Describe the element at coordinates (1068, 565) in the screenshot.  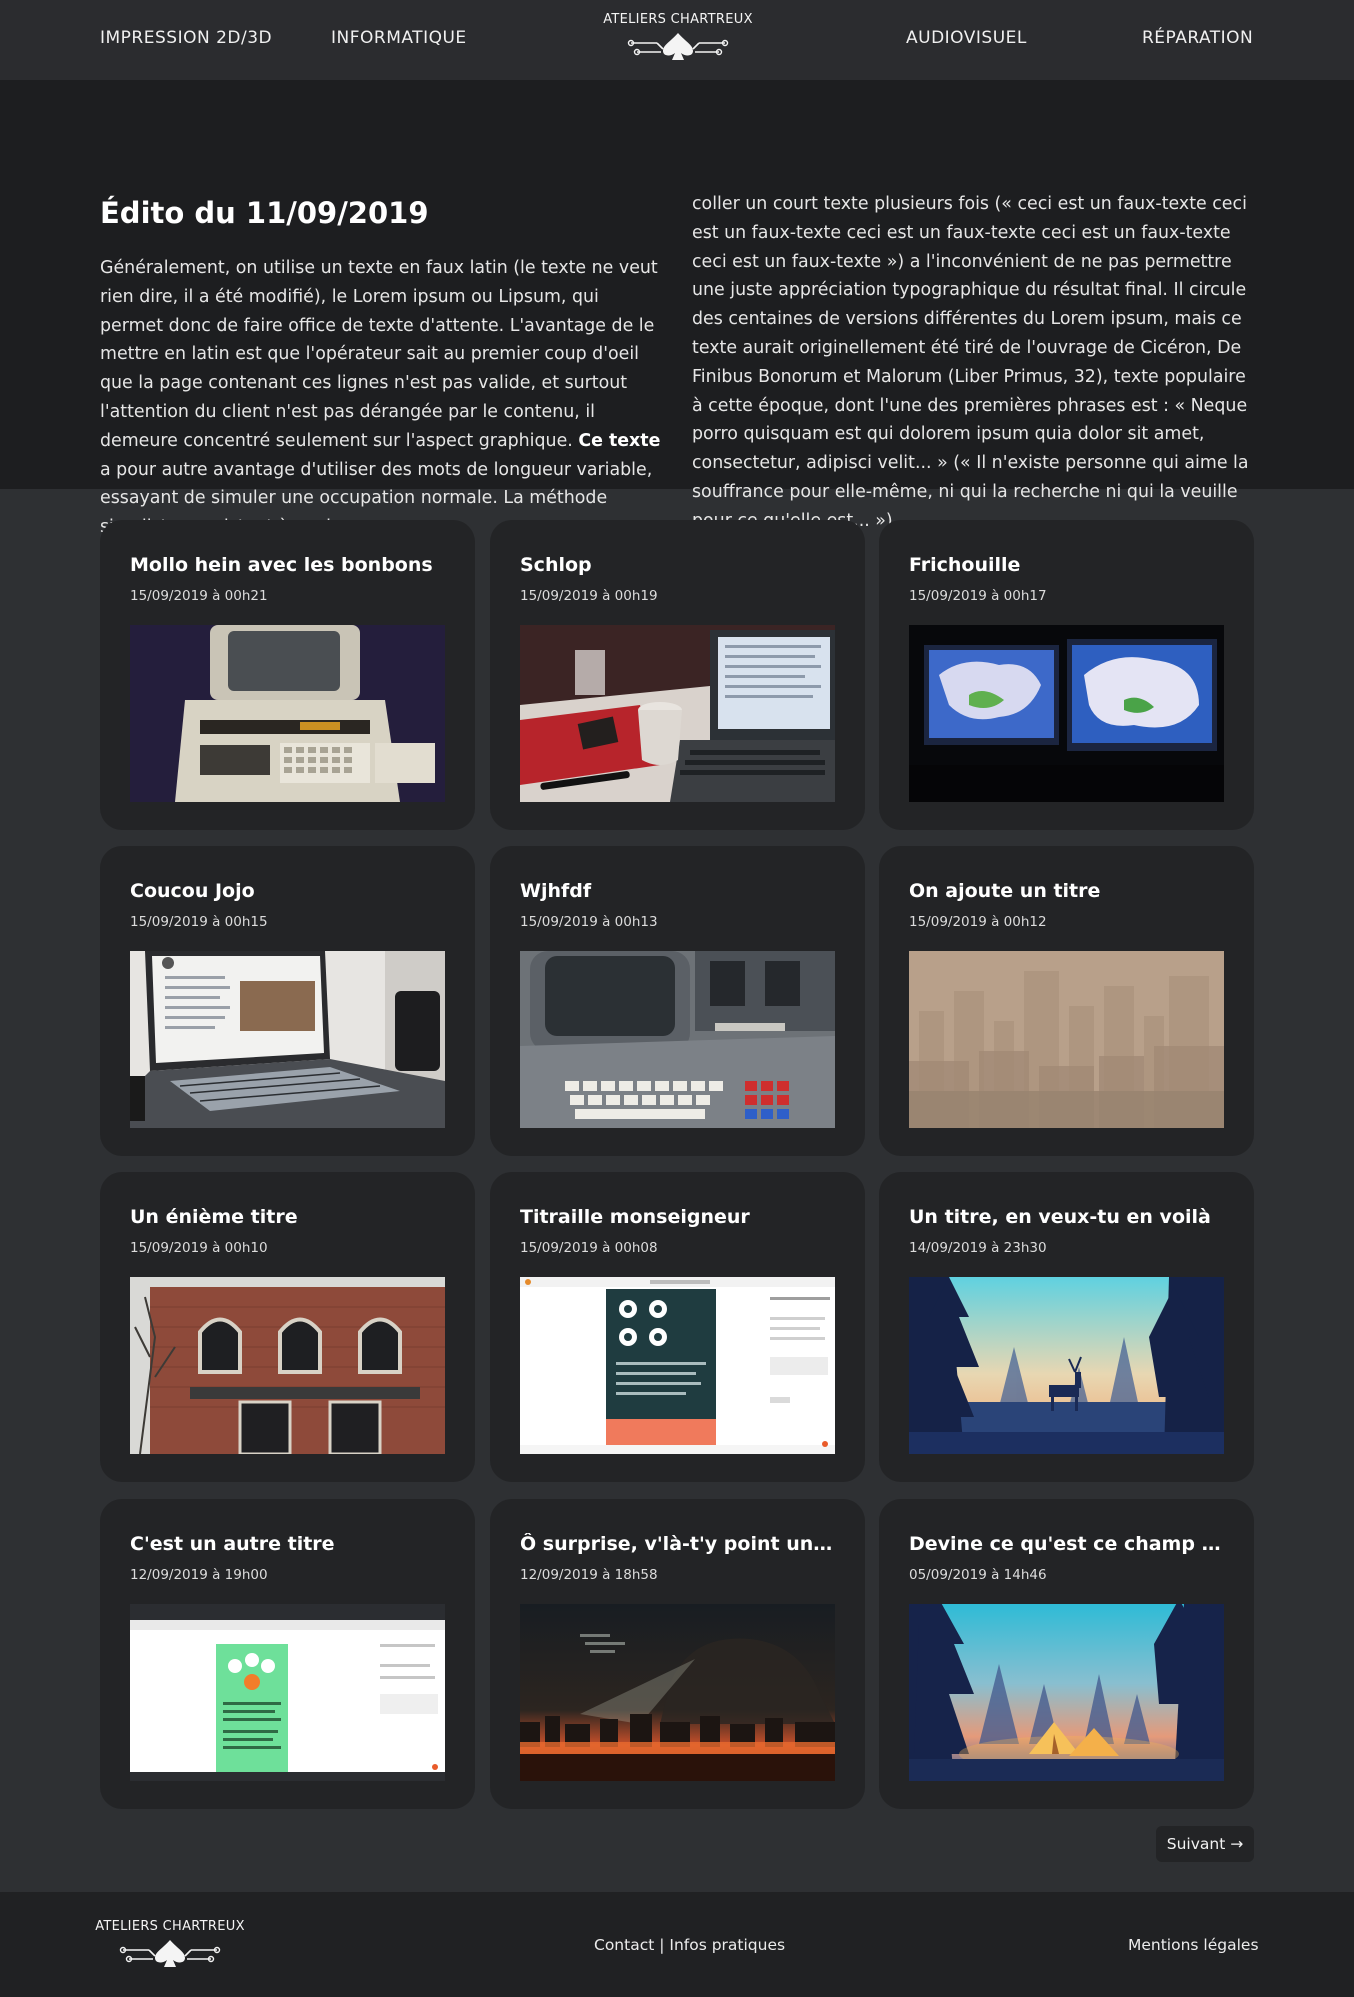
I see `post-title: Frichouille` at that location.